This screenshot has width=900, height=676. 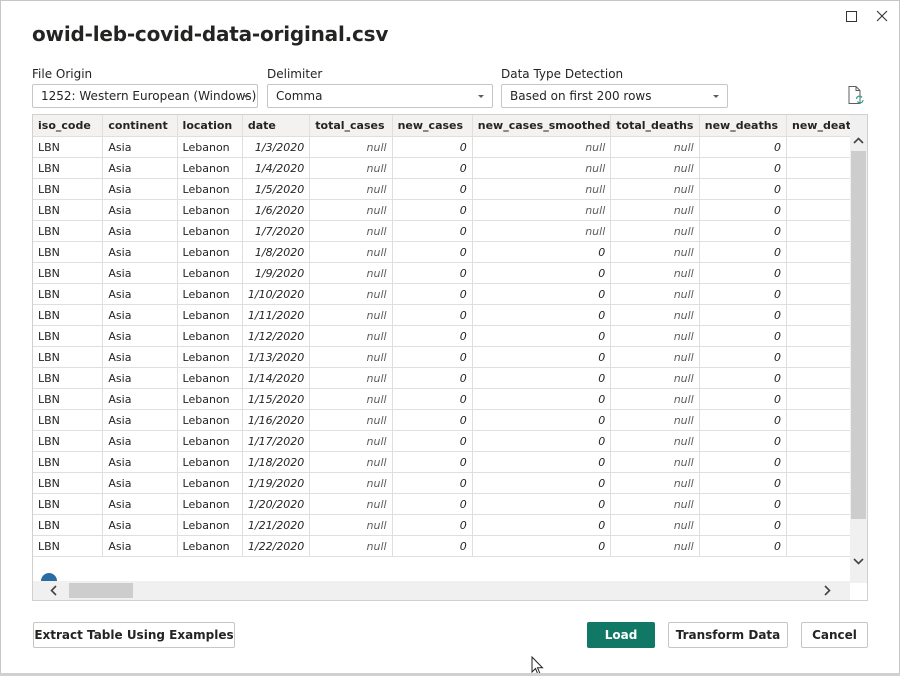 I want to click on chevron-right-icon, so click(x=827, y=590).